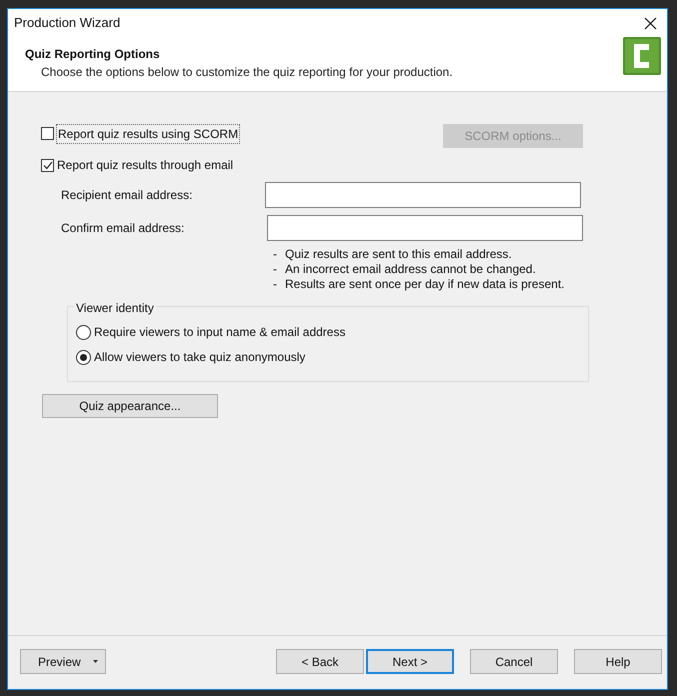 The image size is (677, 696). Describe the element at coordinates (200, 357) in the screenshot. I see `radio-label: Allow viewers to take quiz anonymously` at that location.